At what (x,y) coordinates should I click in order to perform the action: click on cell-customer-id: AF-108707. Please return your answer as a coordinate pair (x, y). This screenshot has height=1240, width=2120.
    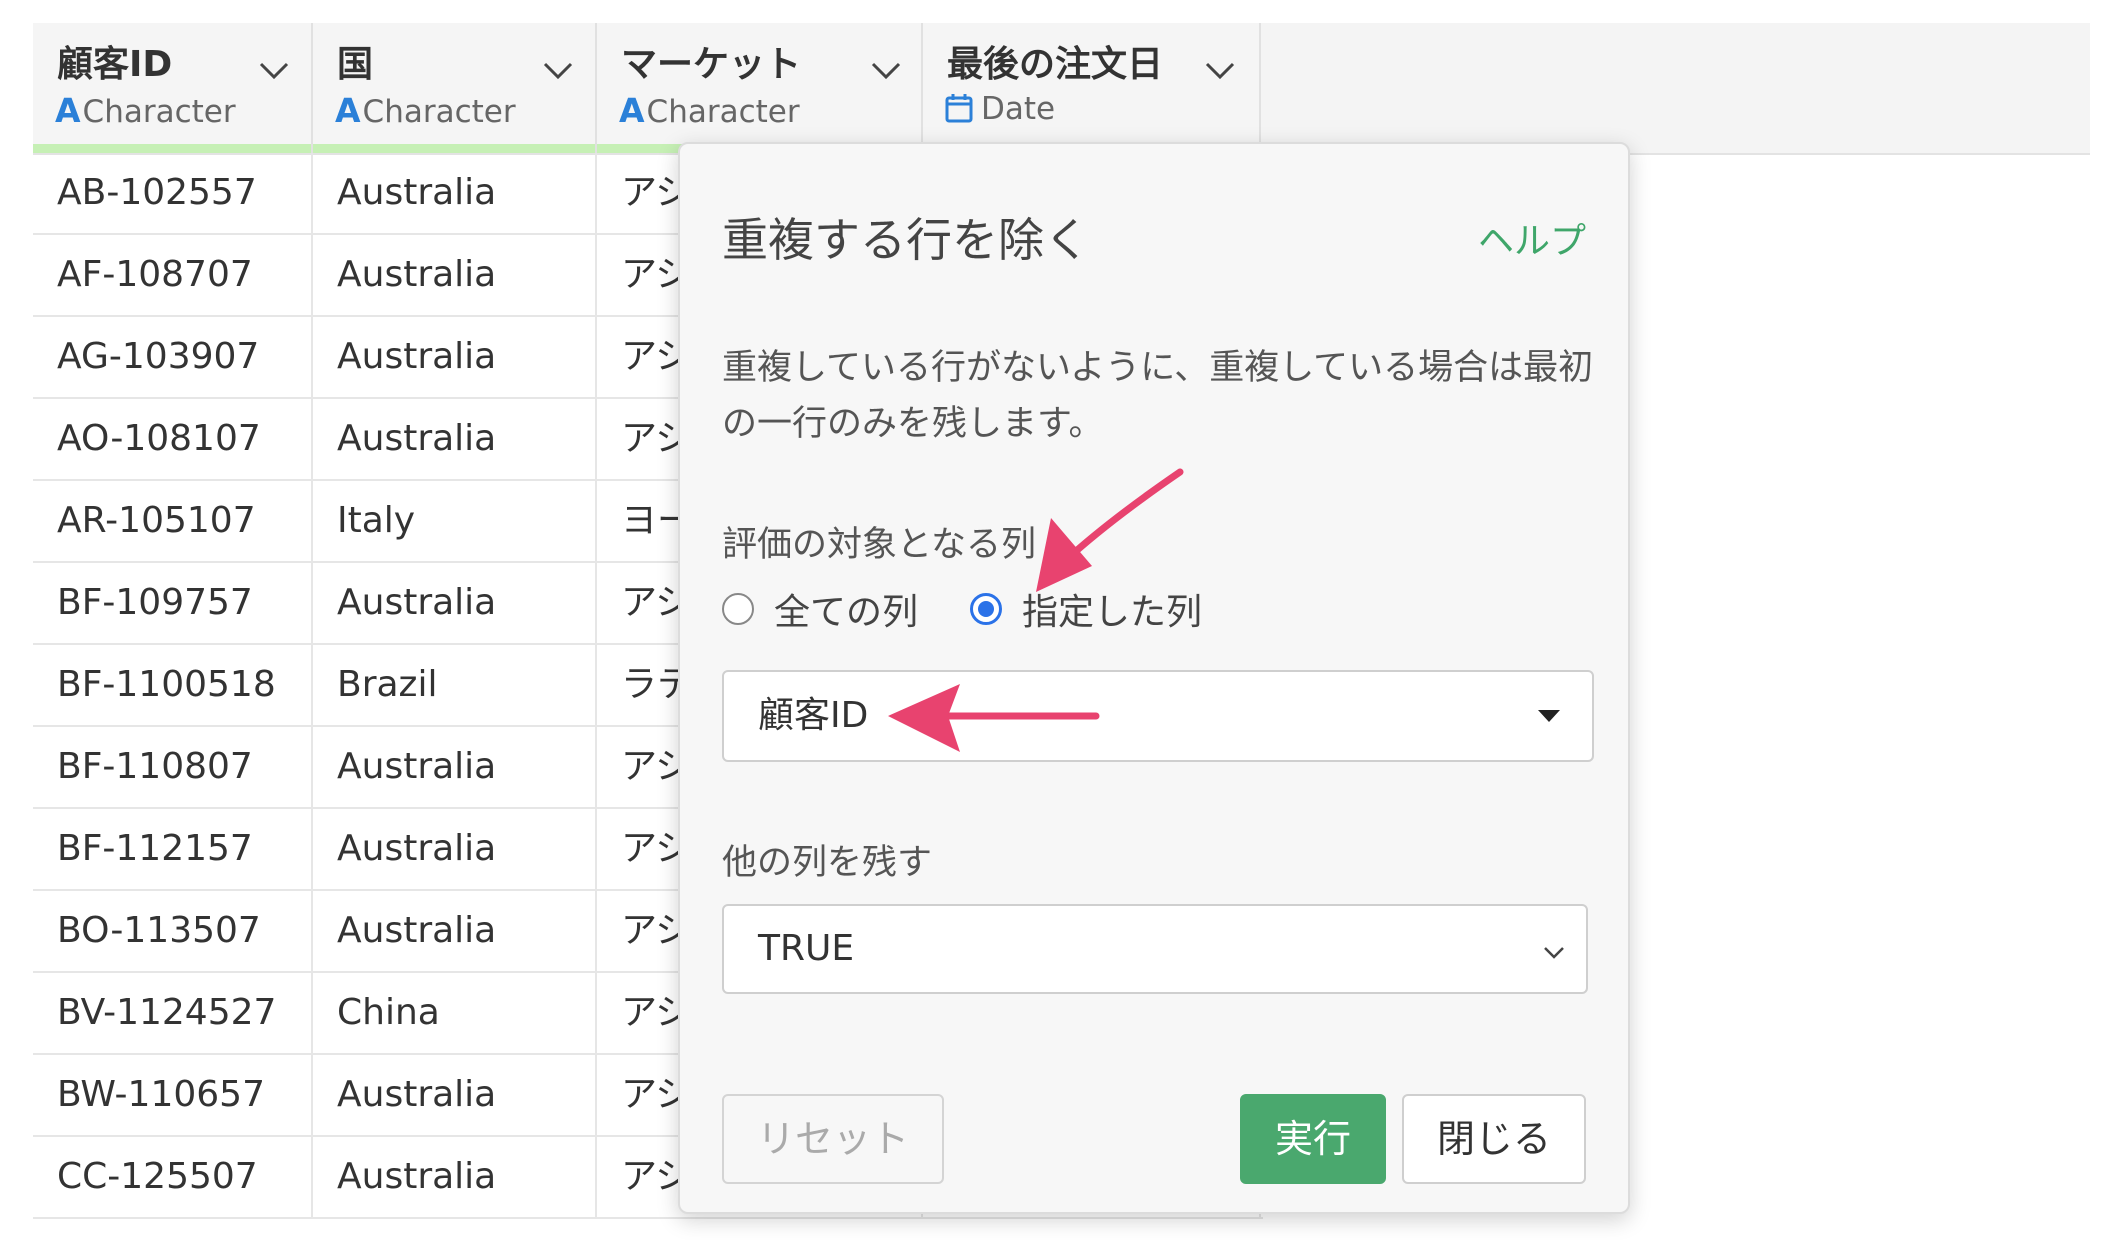
    Looking at the image, I should click on (173, 276).